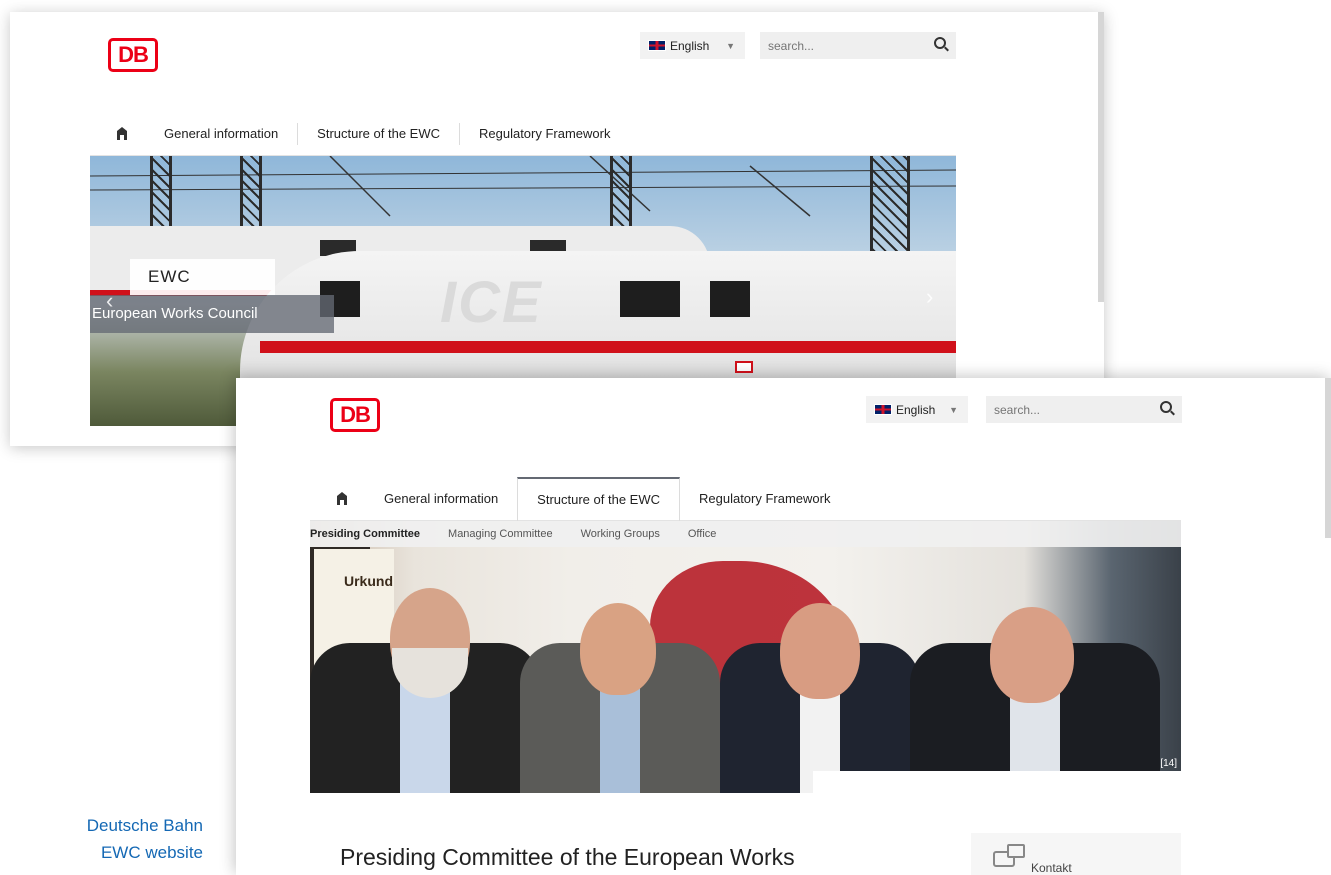 The image size is (1331, 875). What do you see at coordinates (608, 347) in the screenshot?
I see `red-stripe` at bounding box center [608, 347].